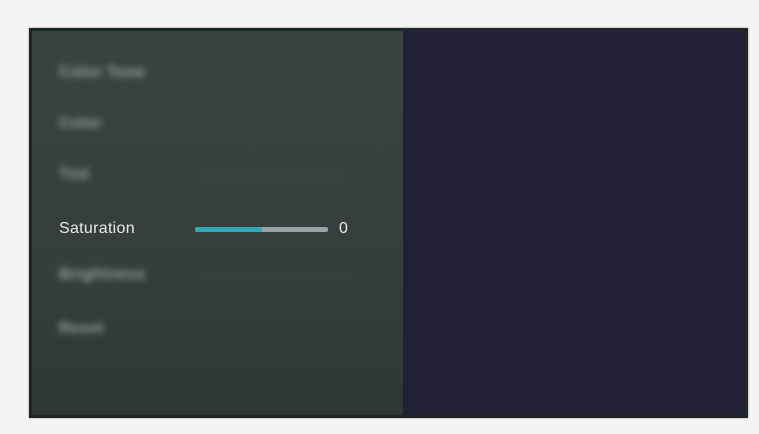 This screenshot has width=759, height=434. I want to click on menu-item-color: Color, so click(80, 124).